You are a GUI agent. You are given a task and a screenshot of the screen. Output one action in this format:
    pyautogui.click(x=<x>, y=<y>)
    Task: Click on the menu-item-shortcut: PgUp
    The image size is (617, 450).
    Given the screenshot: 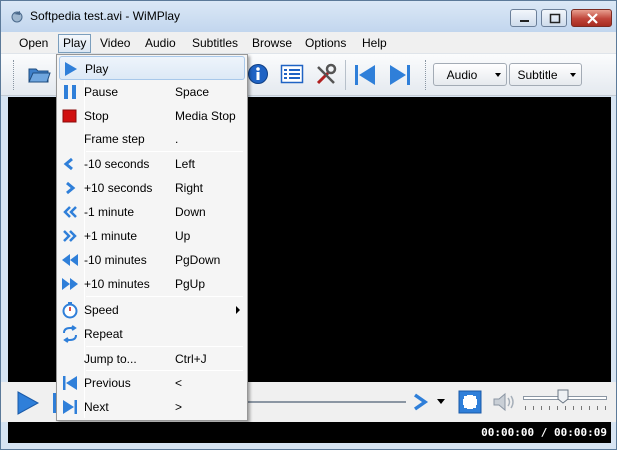 What is the action you would take?
    pyautogui.click(x=190, y=284)
    